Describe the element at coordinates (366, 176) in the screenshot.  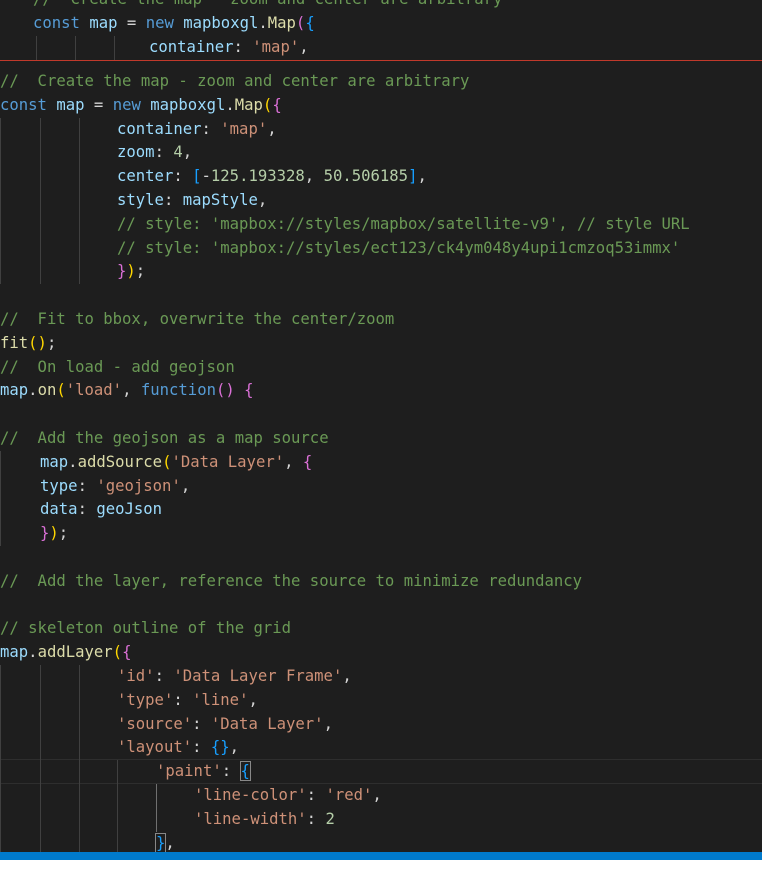
I see `code-token: 50.506185` at that location.